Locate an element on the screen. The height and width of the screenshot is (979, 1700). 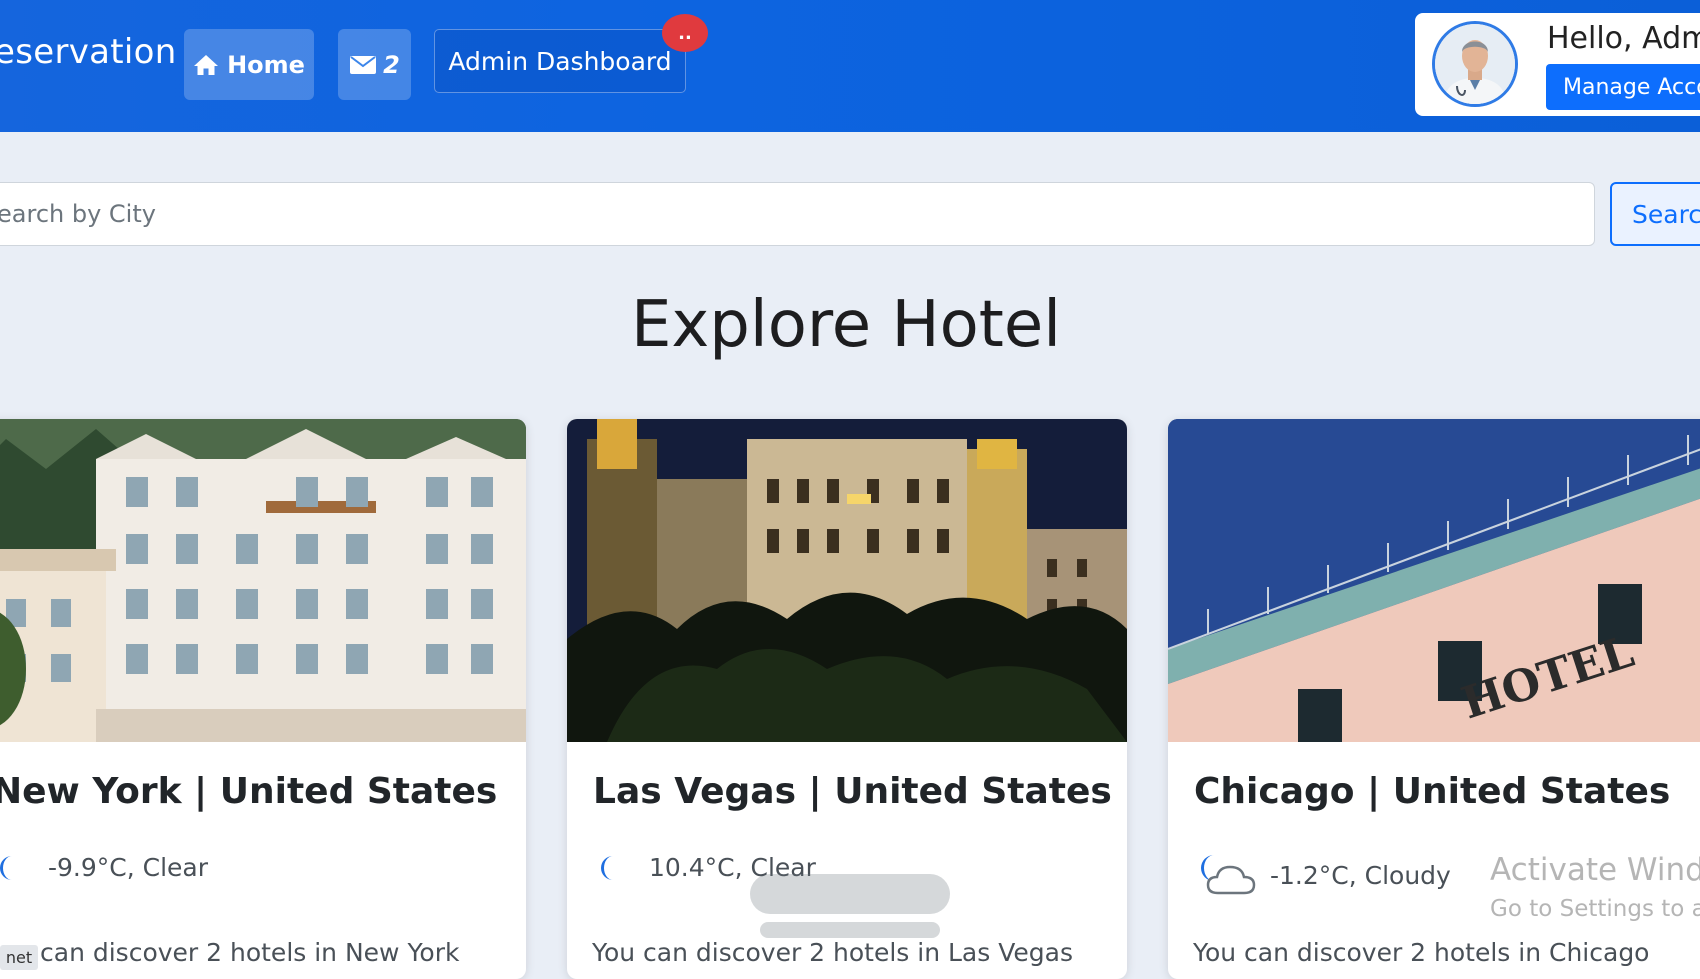
messages-button: 2 is located at coordinates (374, 64).